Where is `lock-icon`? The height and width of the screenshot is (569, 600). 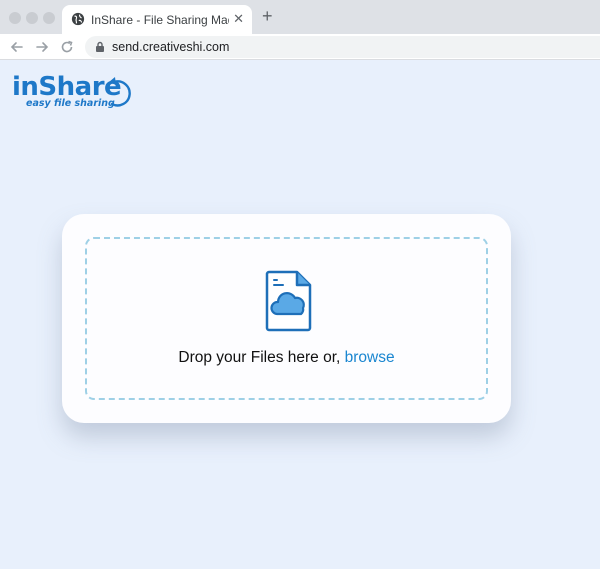
lock-icon is located at coordinates (100, 46).